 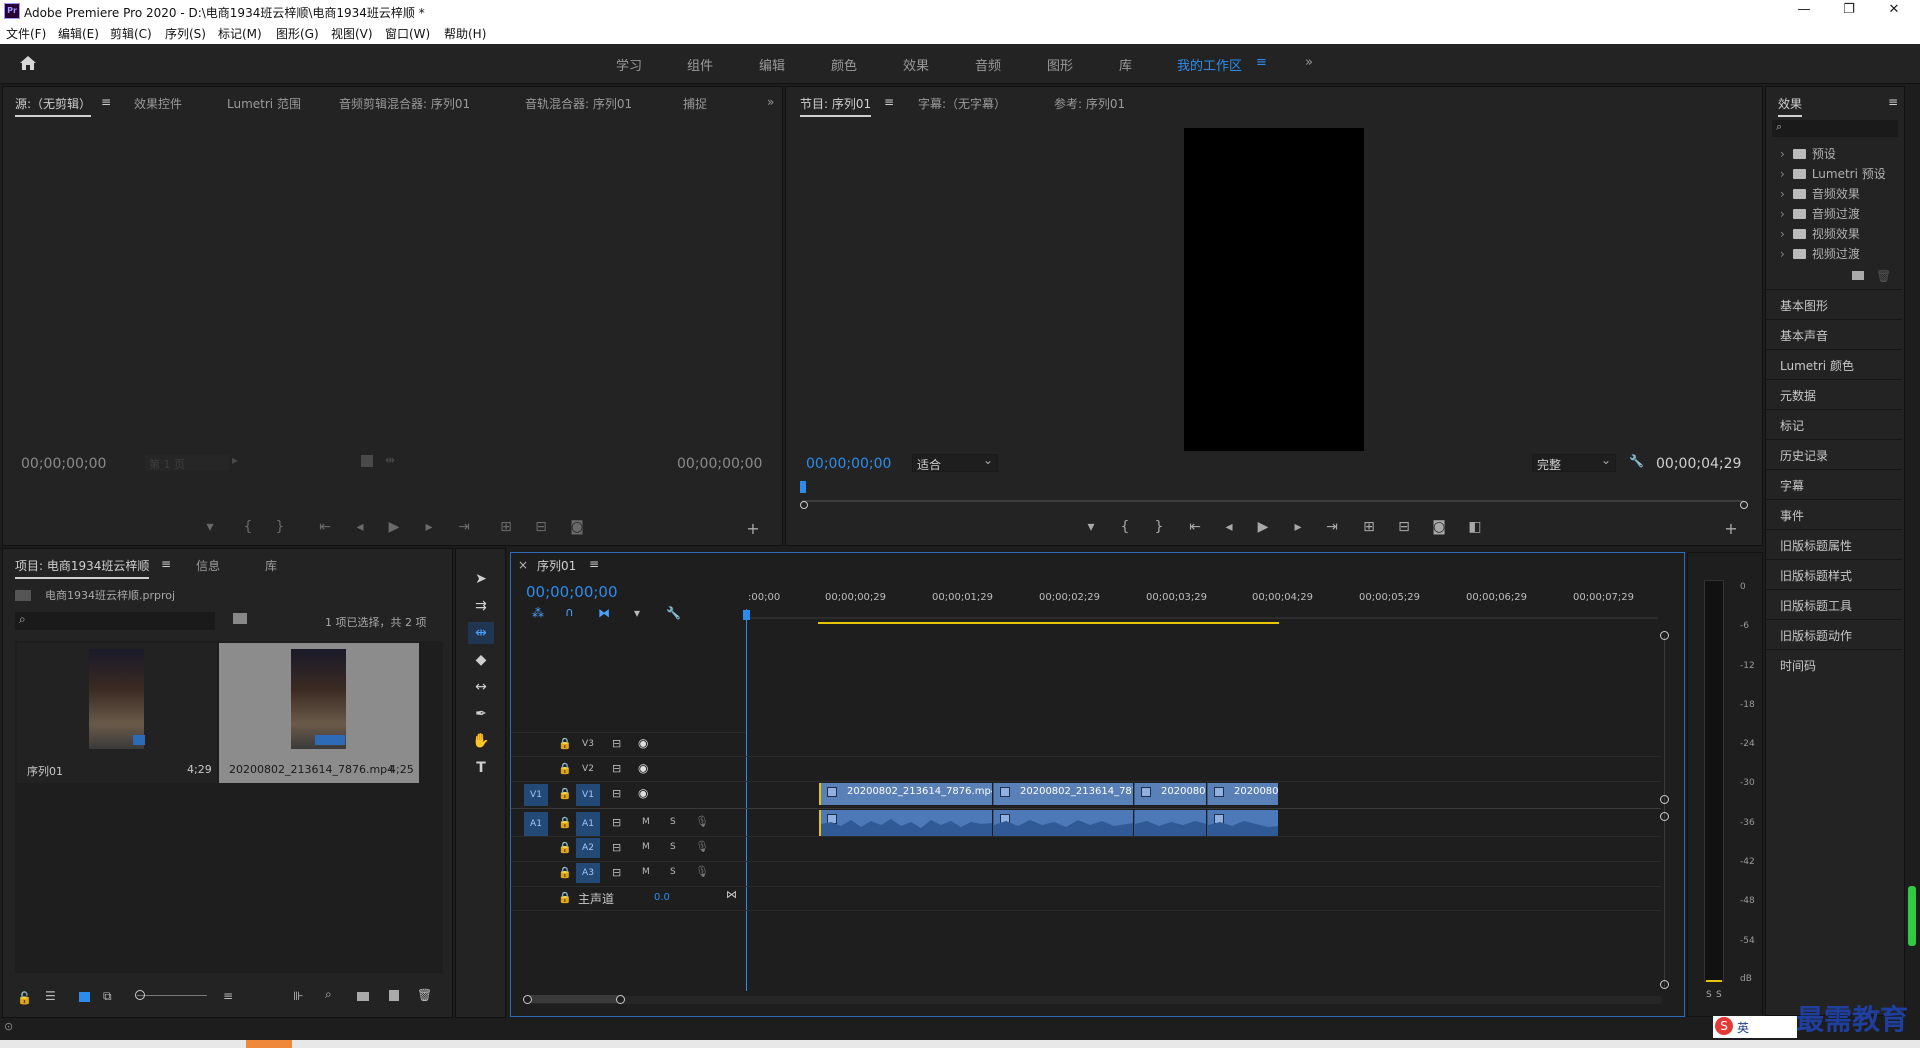 I want to click on effects-item-video-effects: › 视频效果, so click(x=1820, y=233).